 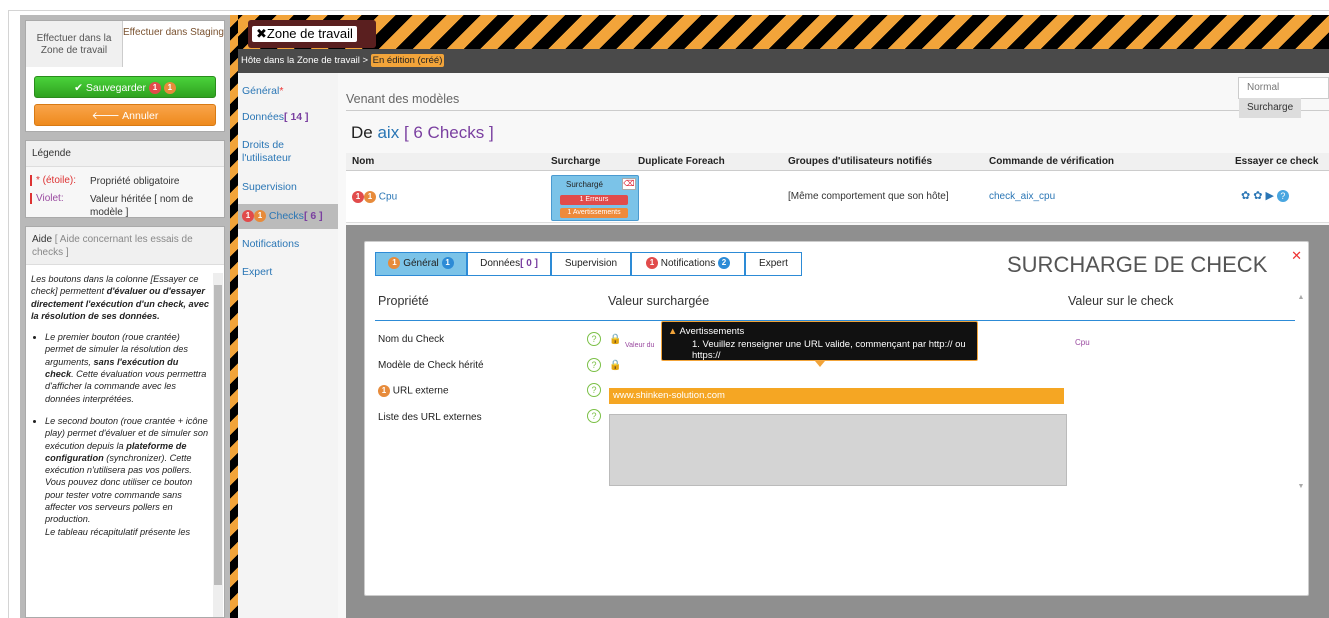 I want to click on zone-header: ✖Zone de travail, so click(x=312, y=34).